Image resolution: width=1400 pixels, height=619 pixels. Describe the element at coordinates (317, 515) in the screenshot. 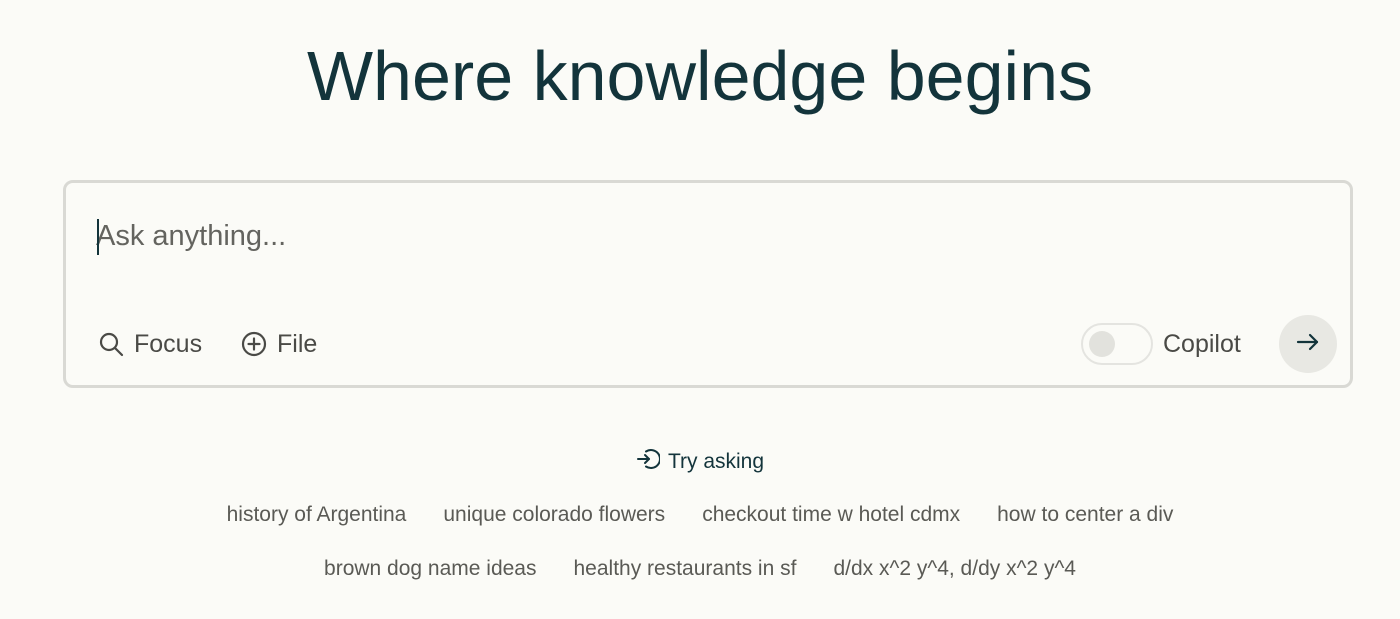

I see `suggestion-chip: history of Argentina` at that location.